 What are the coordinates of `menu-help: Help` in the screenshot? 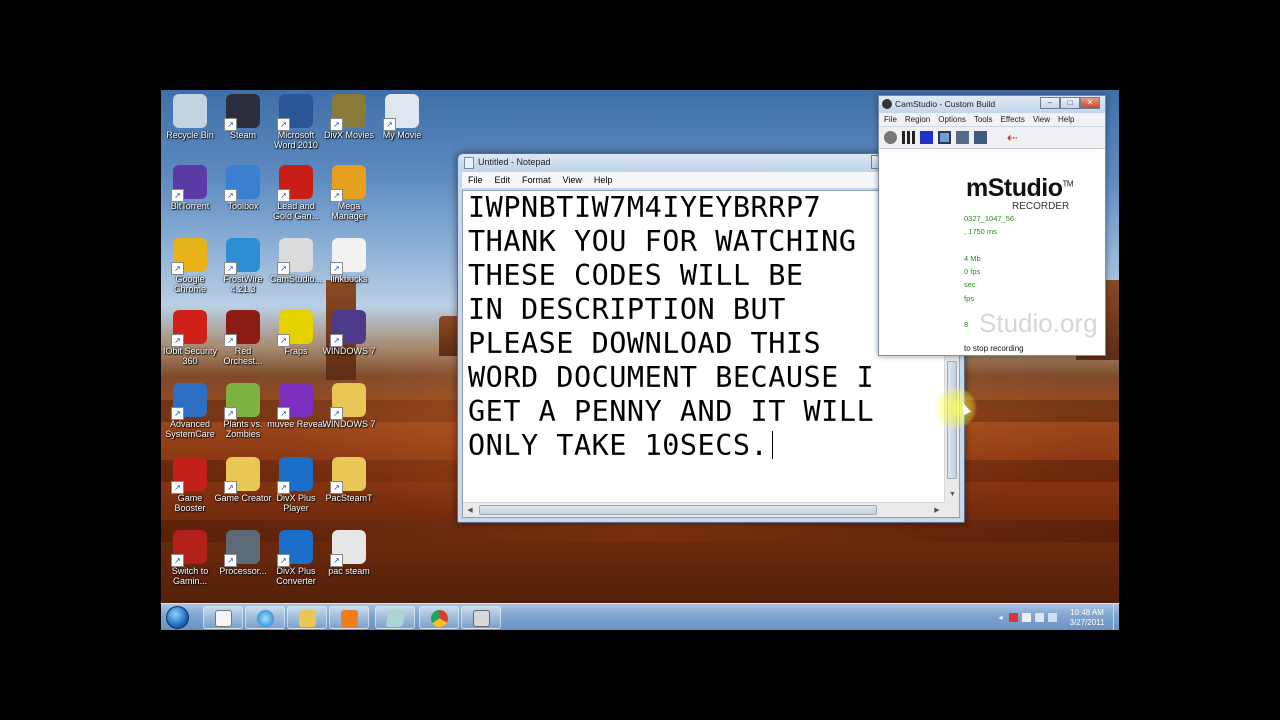 It's located at (603, 180).